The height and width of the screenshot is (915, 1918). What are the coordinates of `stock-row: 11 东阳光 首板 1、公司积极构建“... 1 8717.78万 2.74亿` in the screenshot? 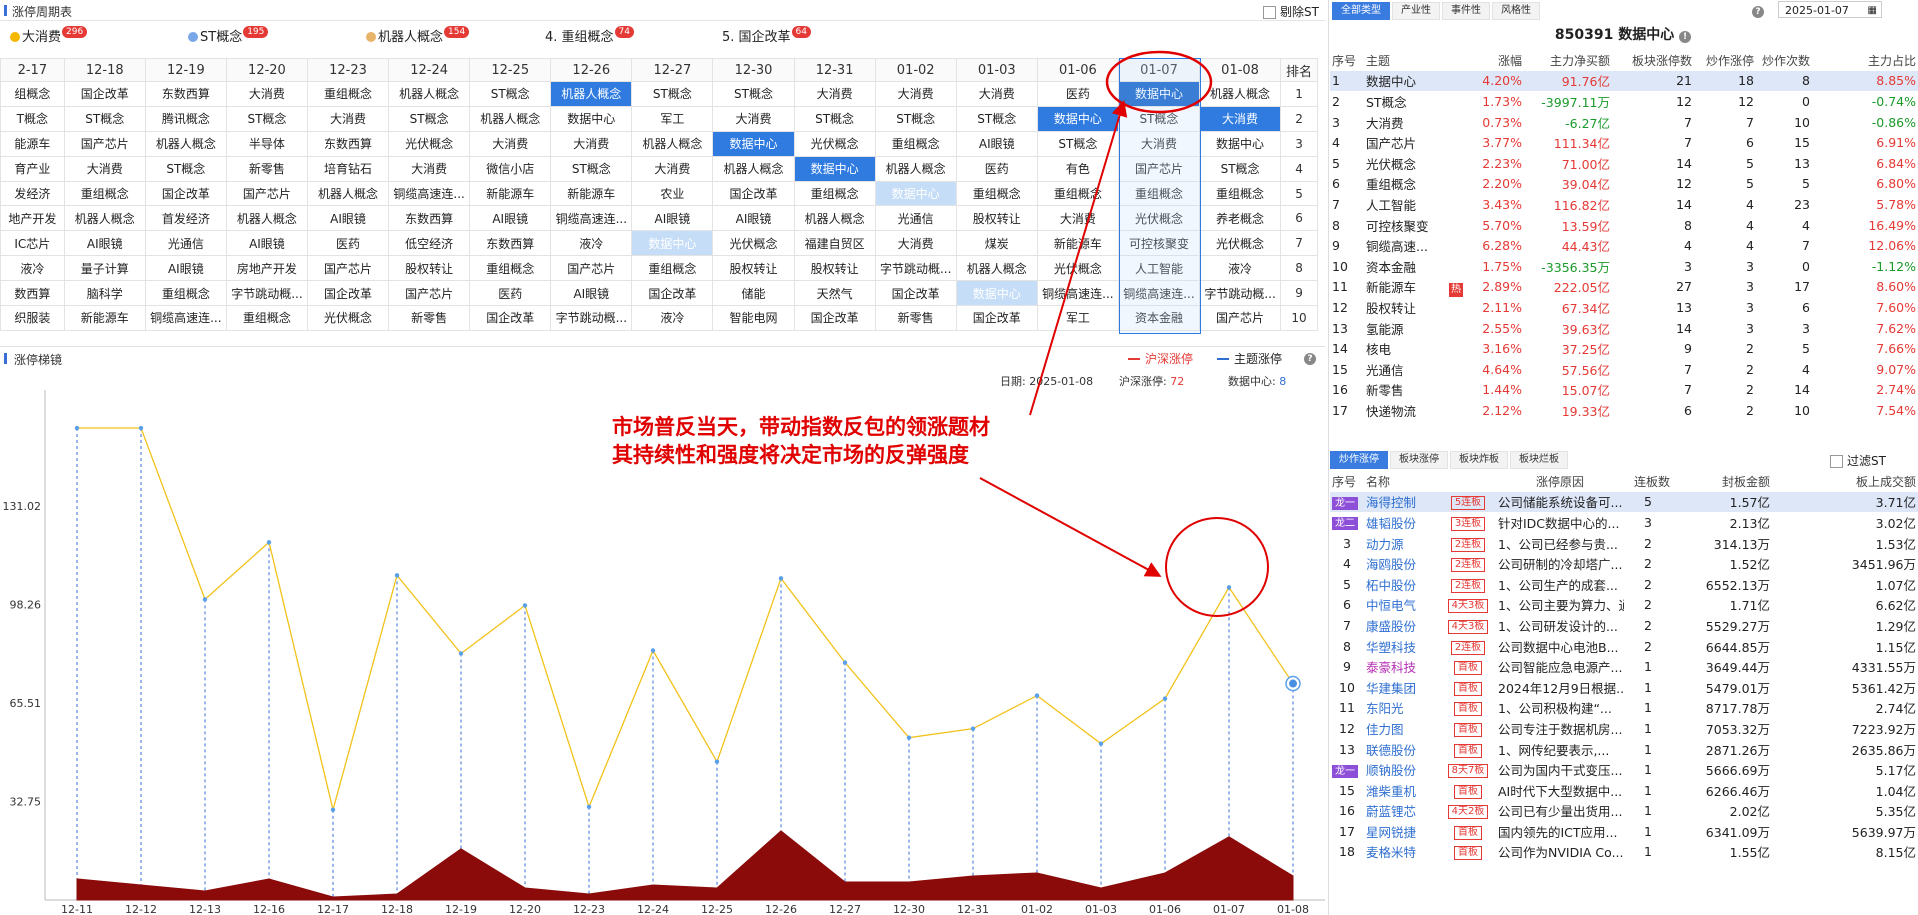 It's located at (1624, 708).